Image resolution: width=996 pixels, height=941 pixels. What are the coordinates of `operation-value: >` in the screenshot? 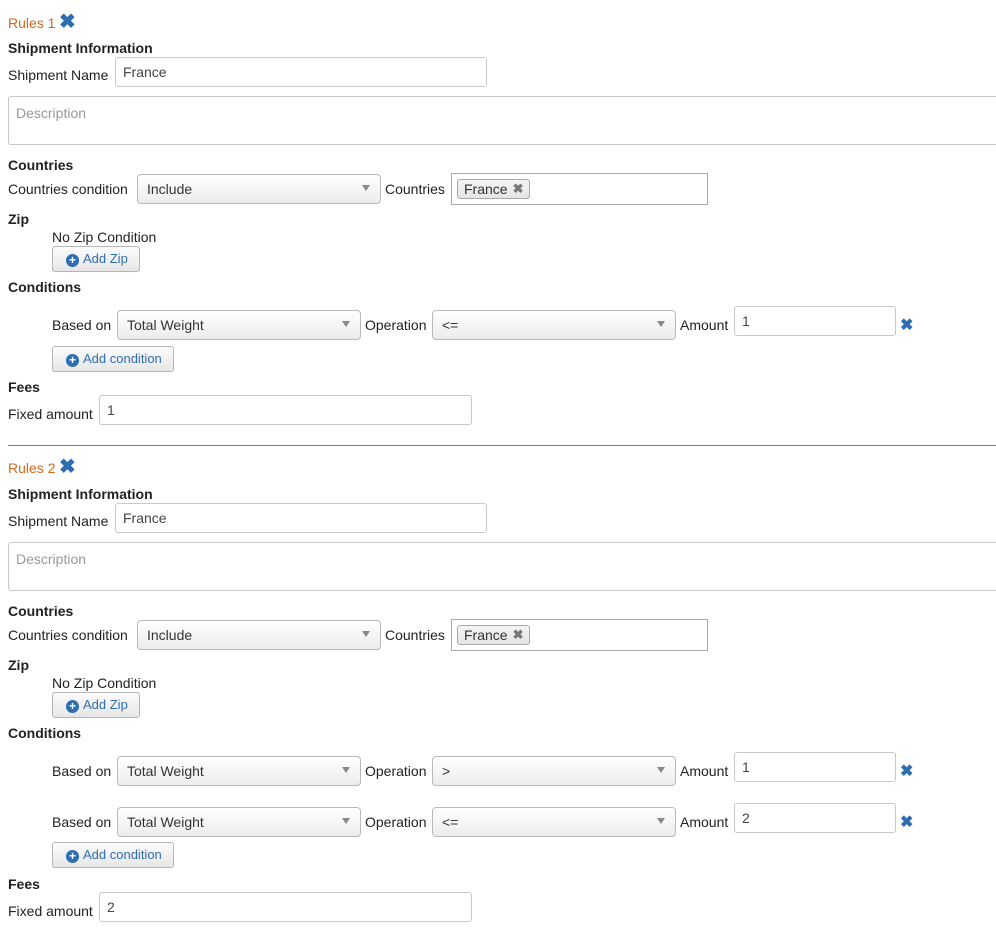 It's located at (446, 771).